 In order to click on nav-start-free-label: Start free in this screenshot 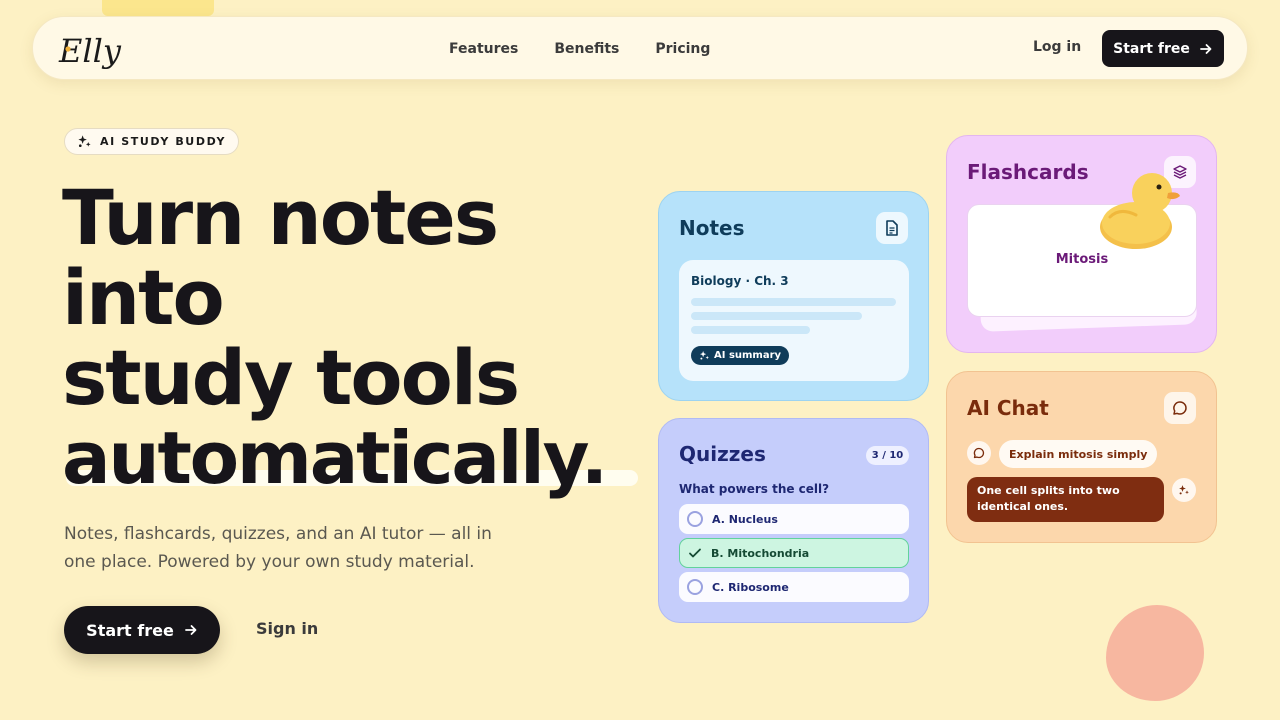, I will do `click(1151, 48)`.